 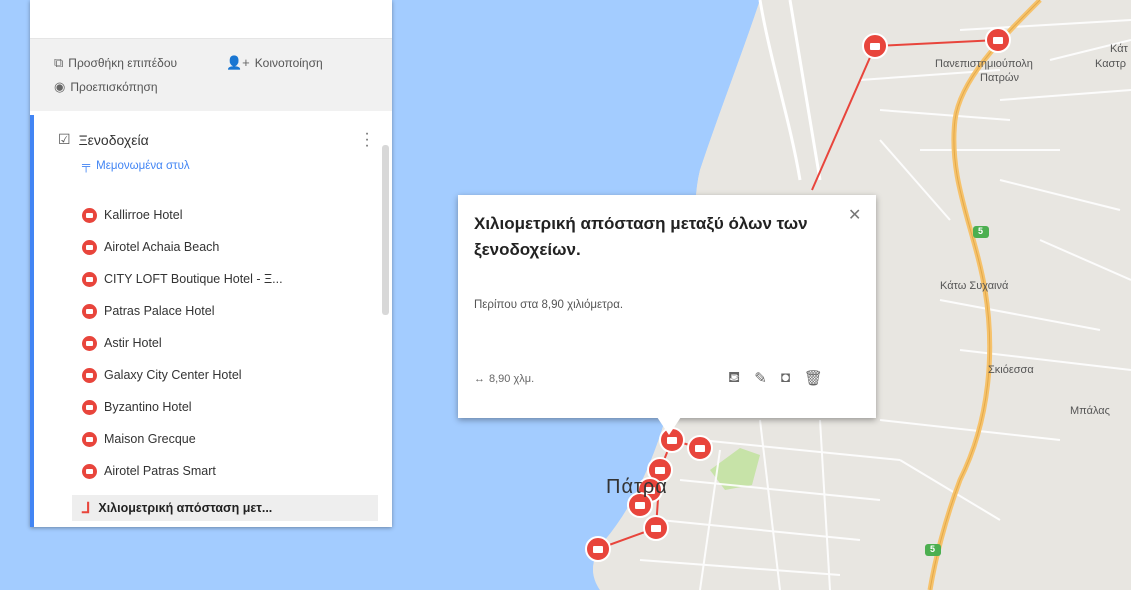 What do you see at coordinates (549, 305) in the screenshot?
I see `popup-description: Περίπου στα 8,90 χιλιόμετρα.` at bounding box center [549, 305].